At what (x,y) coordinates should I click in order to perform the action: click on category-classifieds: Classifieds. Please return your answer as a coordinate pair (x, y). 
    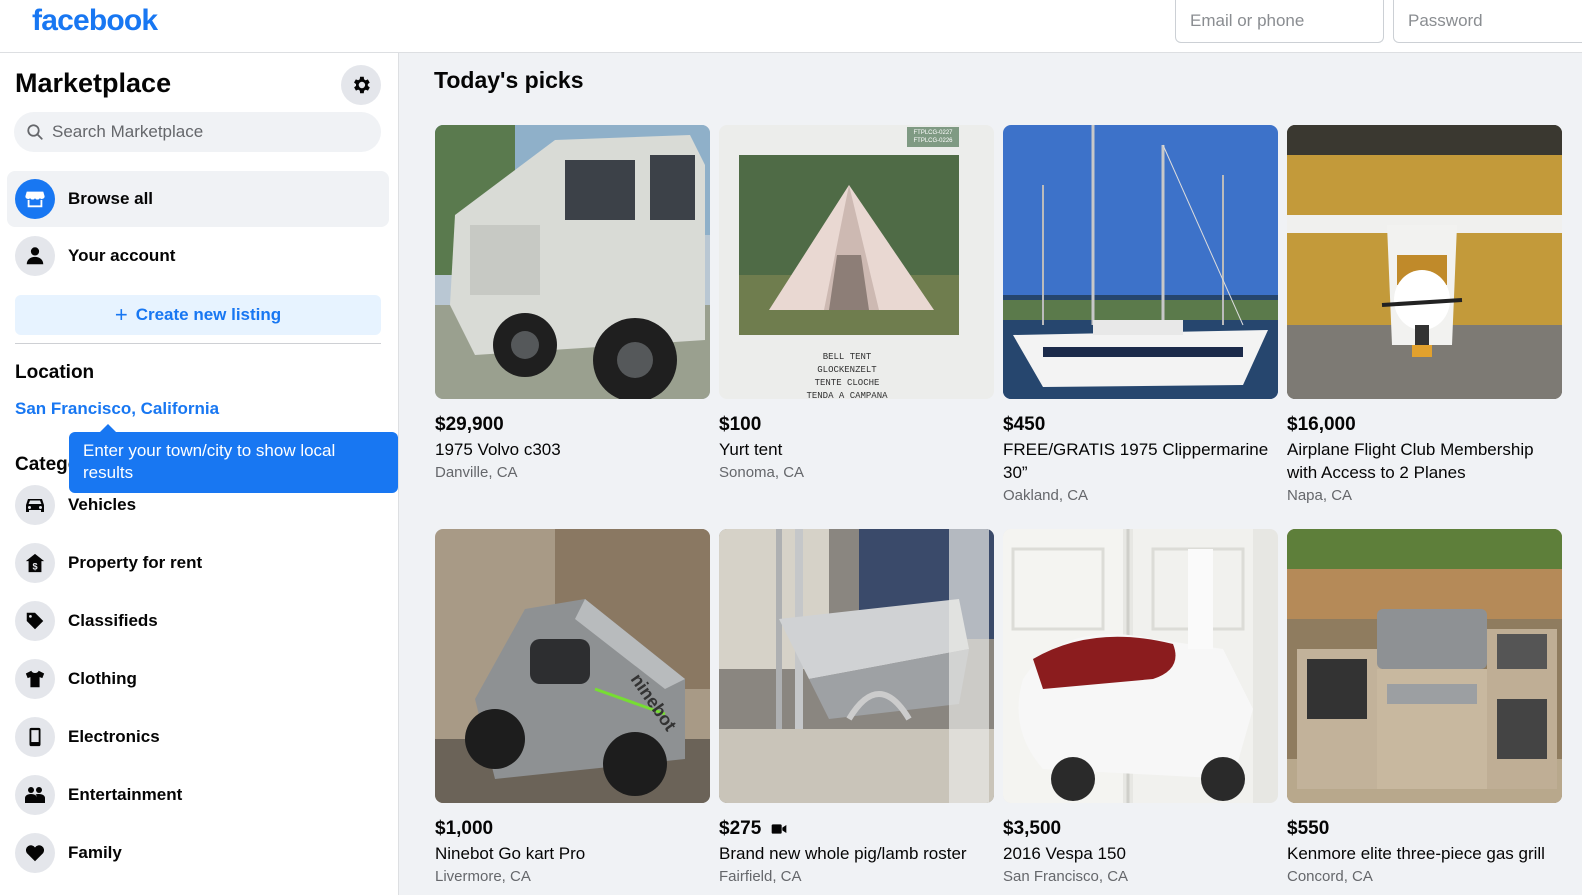
    Looking at the image, I should click on (198, 621).